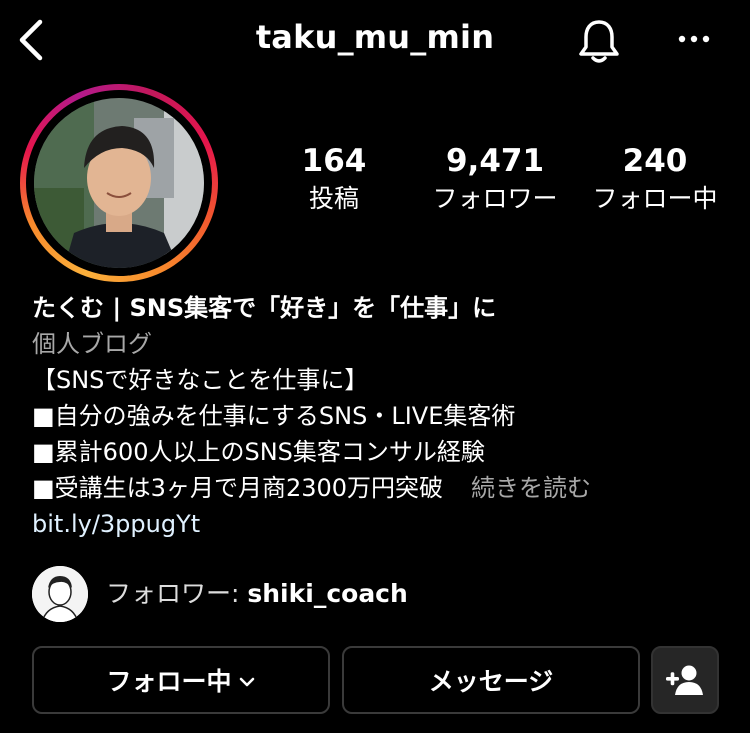 Image resolution: width=750 pixels, height=733 pixels. I want to click on story-ring, so click(119, 183).